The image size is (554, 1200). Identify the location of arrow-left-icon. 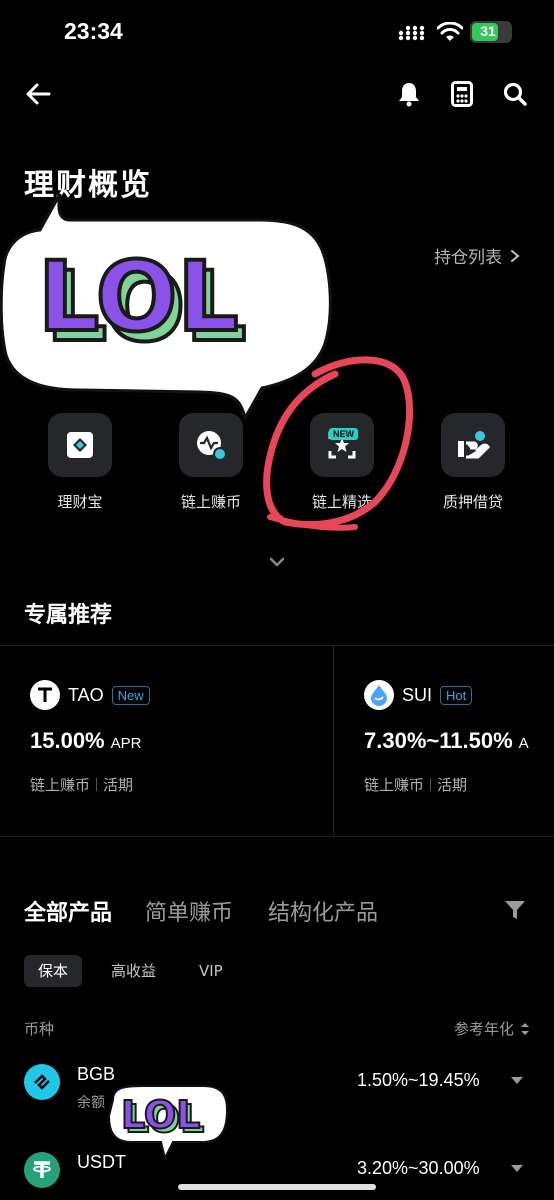
(38, 94).